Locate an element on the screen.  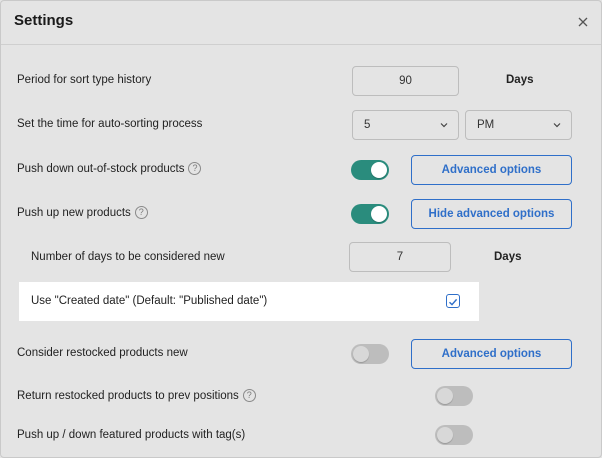
new-days-unit: Days is located at coordinates (508, 257).